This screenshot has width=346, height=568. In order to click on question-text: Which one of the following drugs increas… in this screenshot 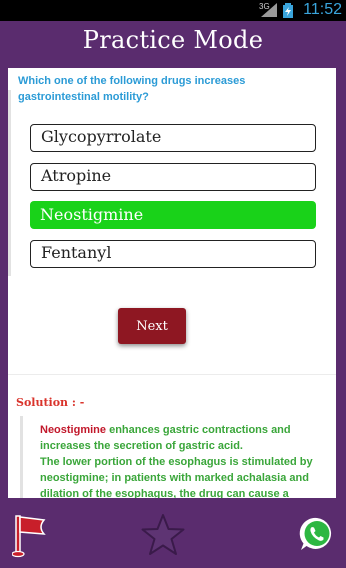, I will do `click(132, 89)`.